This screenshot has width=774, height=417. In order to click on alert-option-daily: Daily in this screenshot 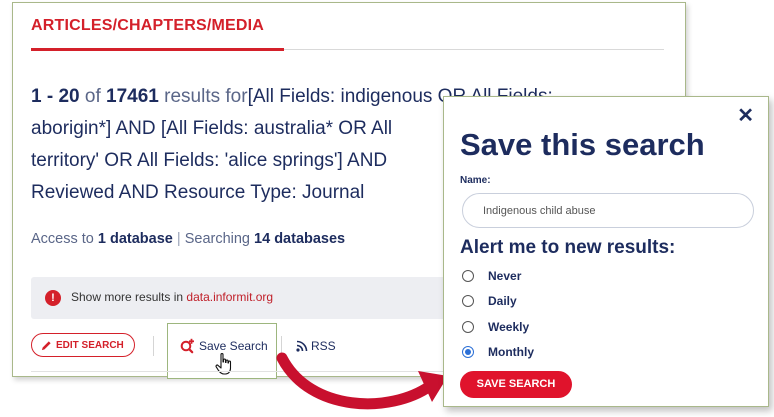, I will do `click(489, 301)`.